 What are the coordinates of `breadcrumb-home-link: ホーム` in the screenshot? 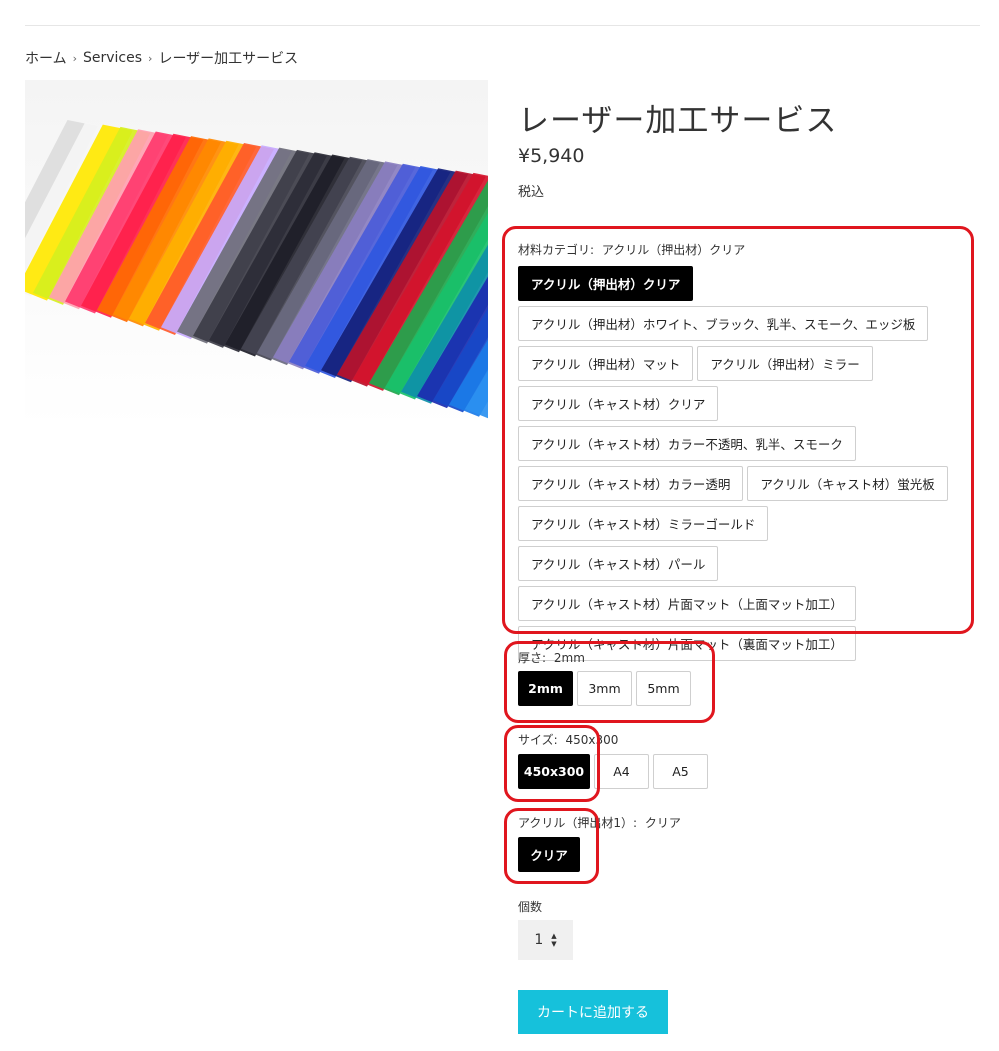 It's located at (46, 58).